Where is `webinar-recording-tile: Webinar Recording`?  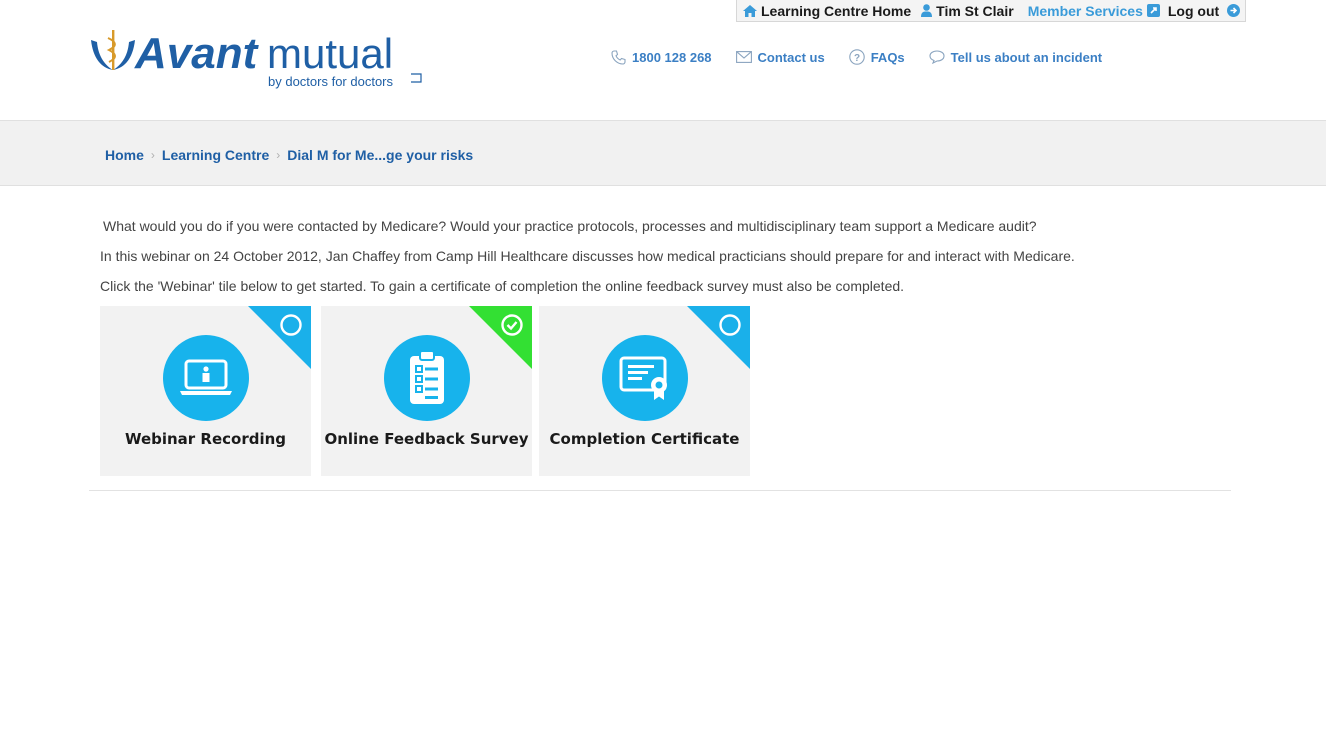
webinar-recording-tile: Webinar Recording is located at coordinates (205, 391).